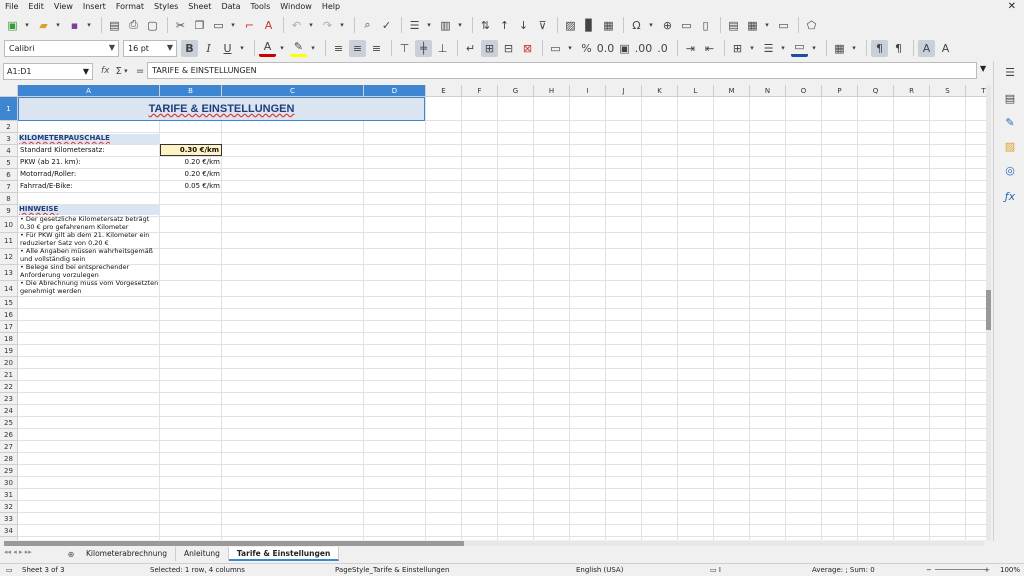  Describe the element at coordinates (9, 471) in the screenshot. I see `row-header: 29` at that location.